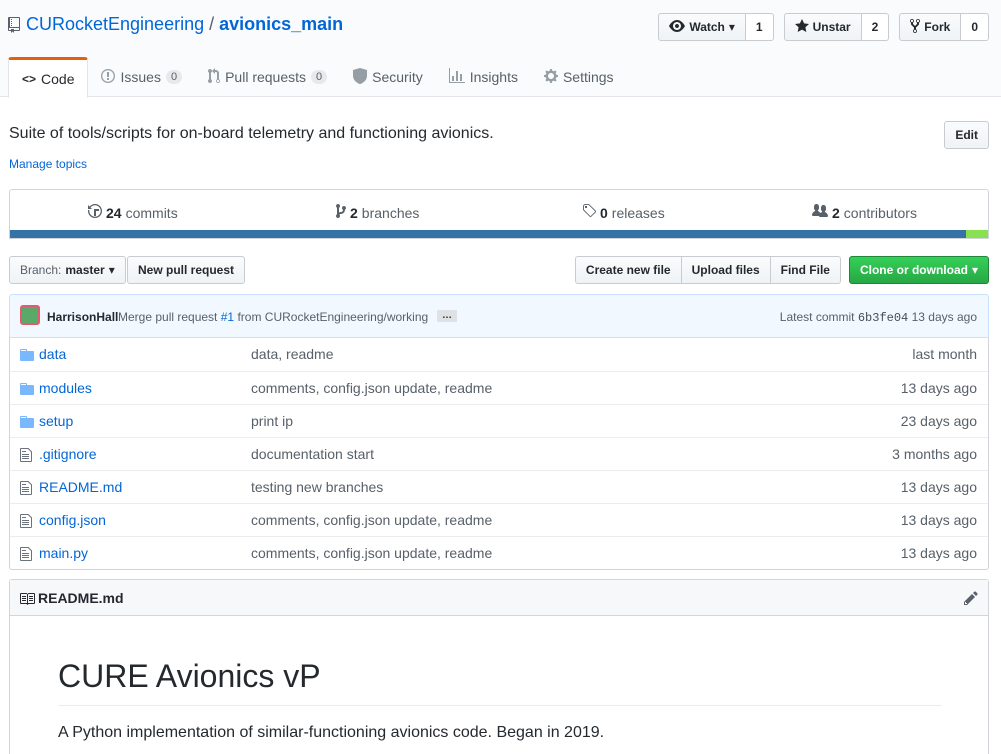 This screenshot has height=754, width=1001. What do you see at coordinates (27, 390) in the screenshot?
I see `folder-icon` at bounding box center [27, 390].